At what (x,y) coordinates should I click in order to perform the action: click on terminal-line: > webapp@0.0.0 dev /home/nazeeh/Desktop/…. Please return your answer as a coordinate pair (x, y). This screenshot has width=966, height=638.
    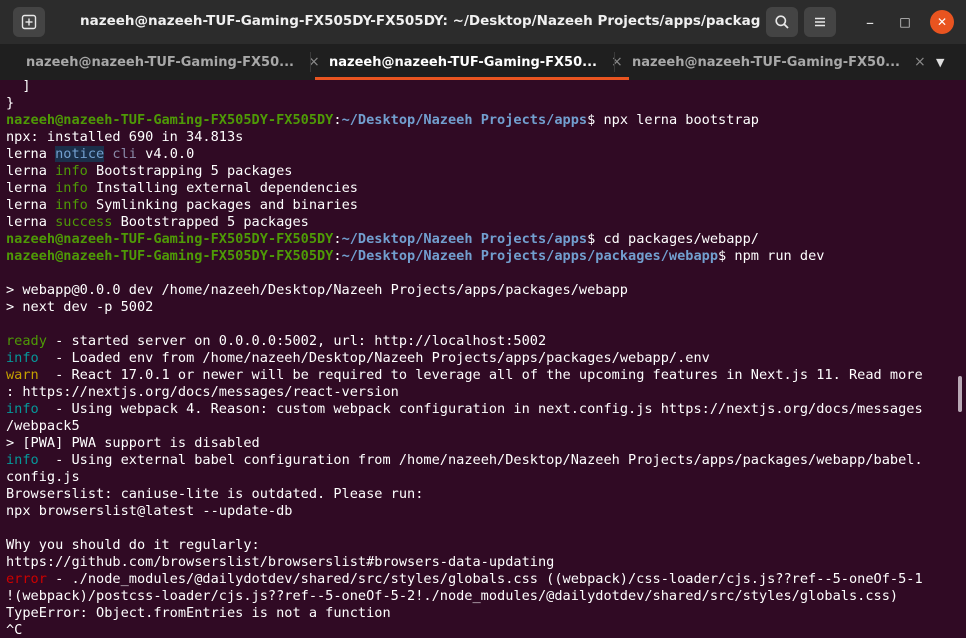
    Looking at the image, I should click on (317, 290).